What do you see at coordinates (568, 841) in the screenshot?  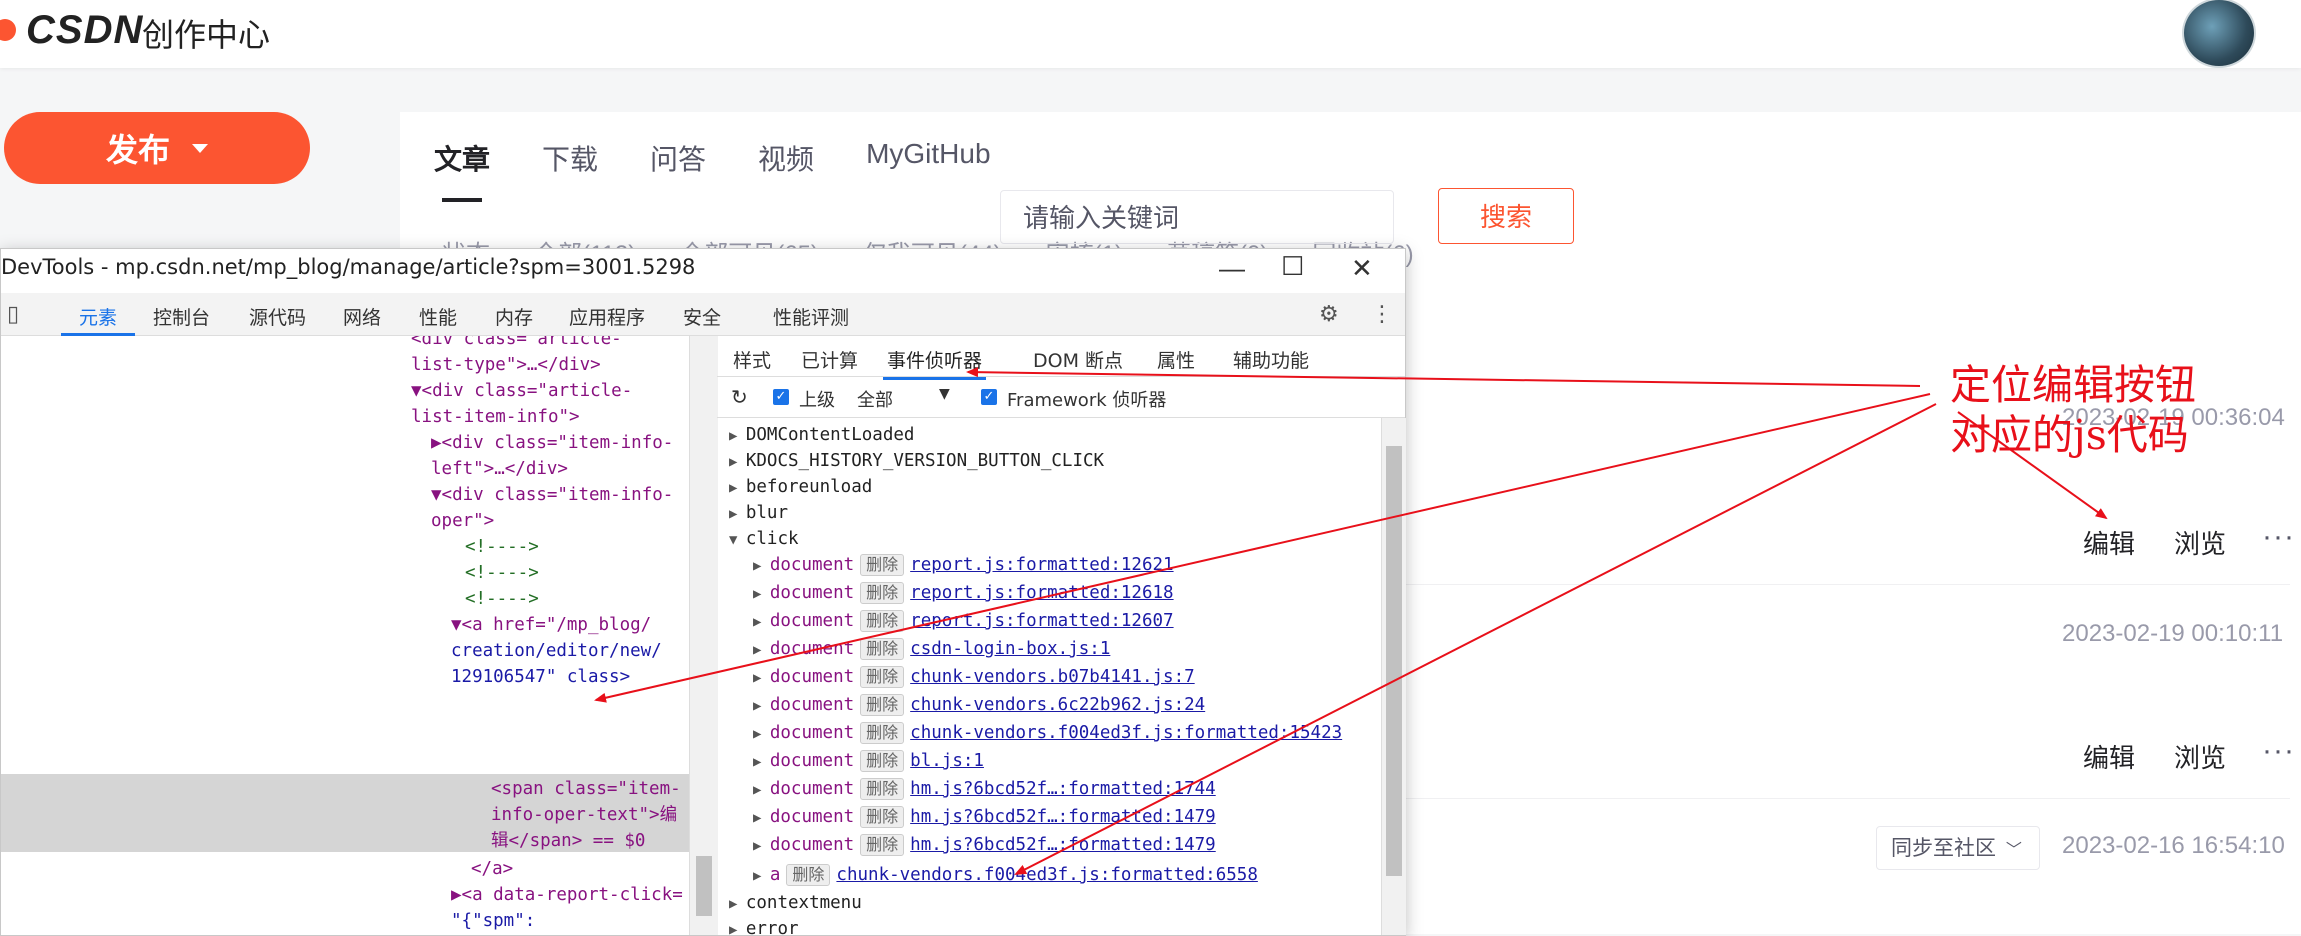 I see `selected-span-node: 辑</span> == $0` at bounding box center [568, 841].